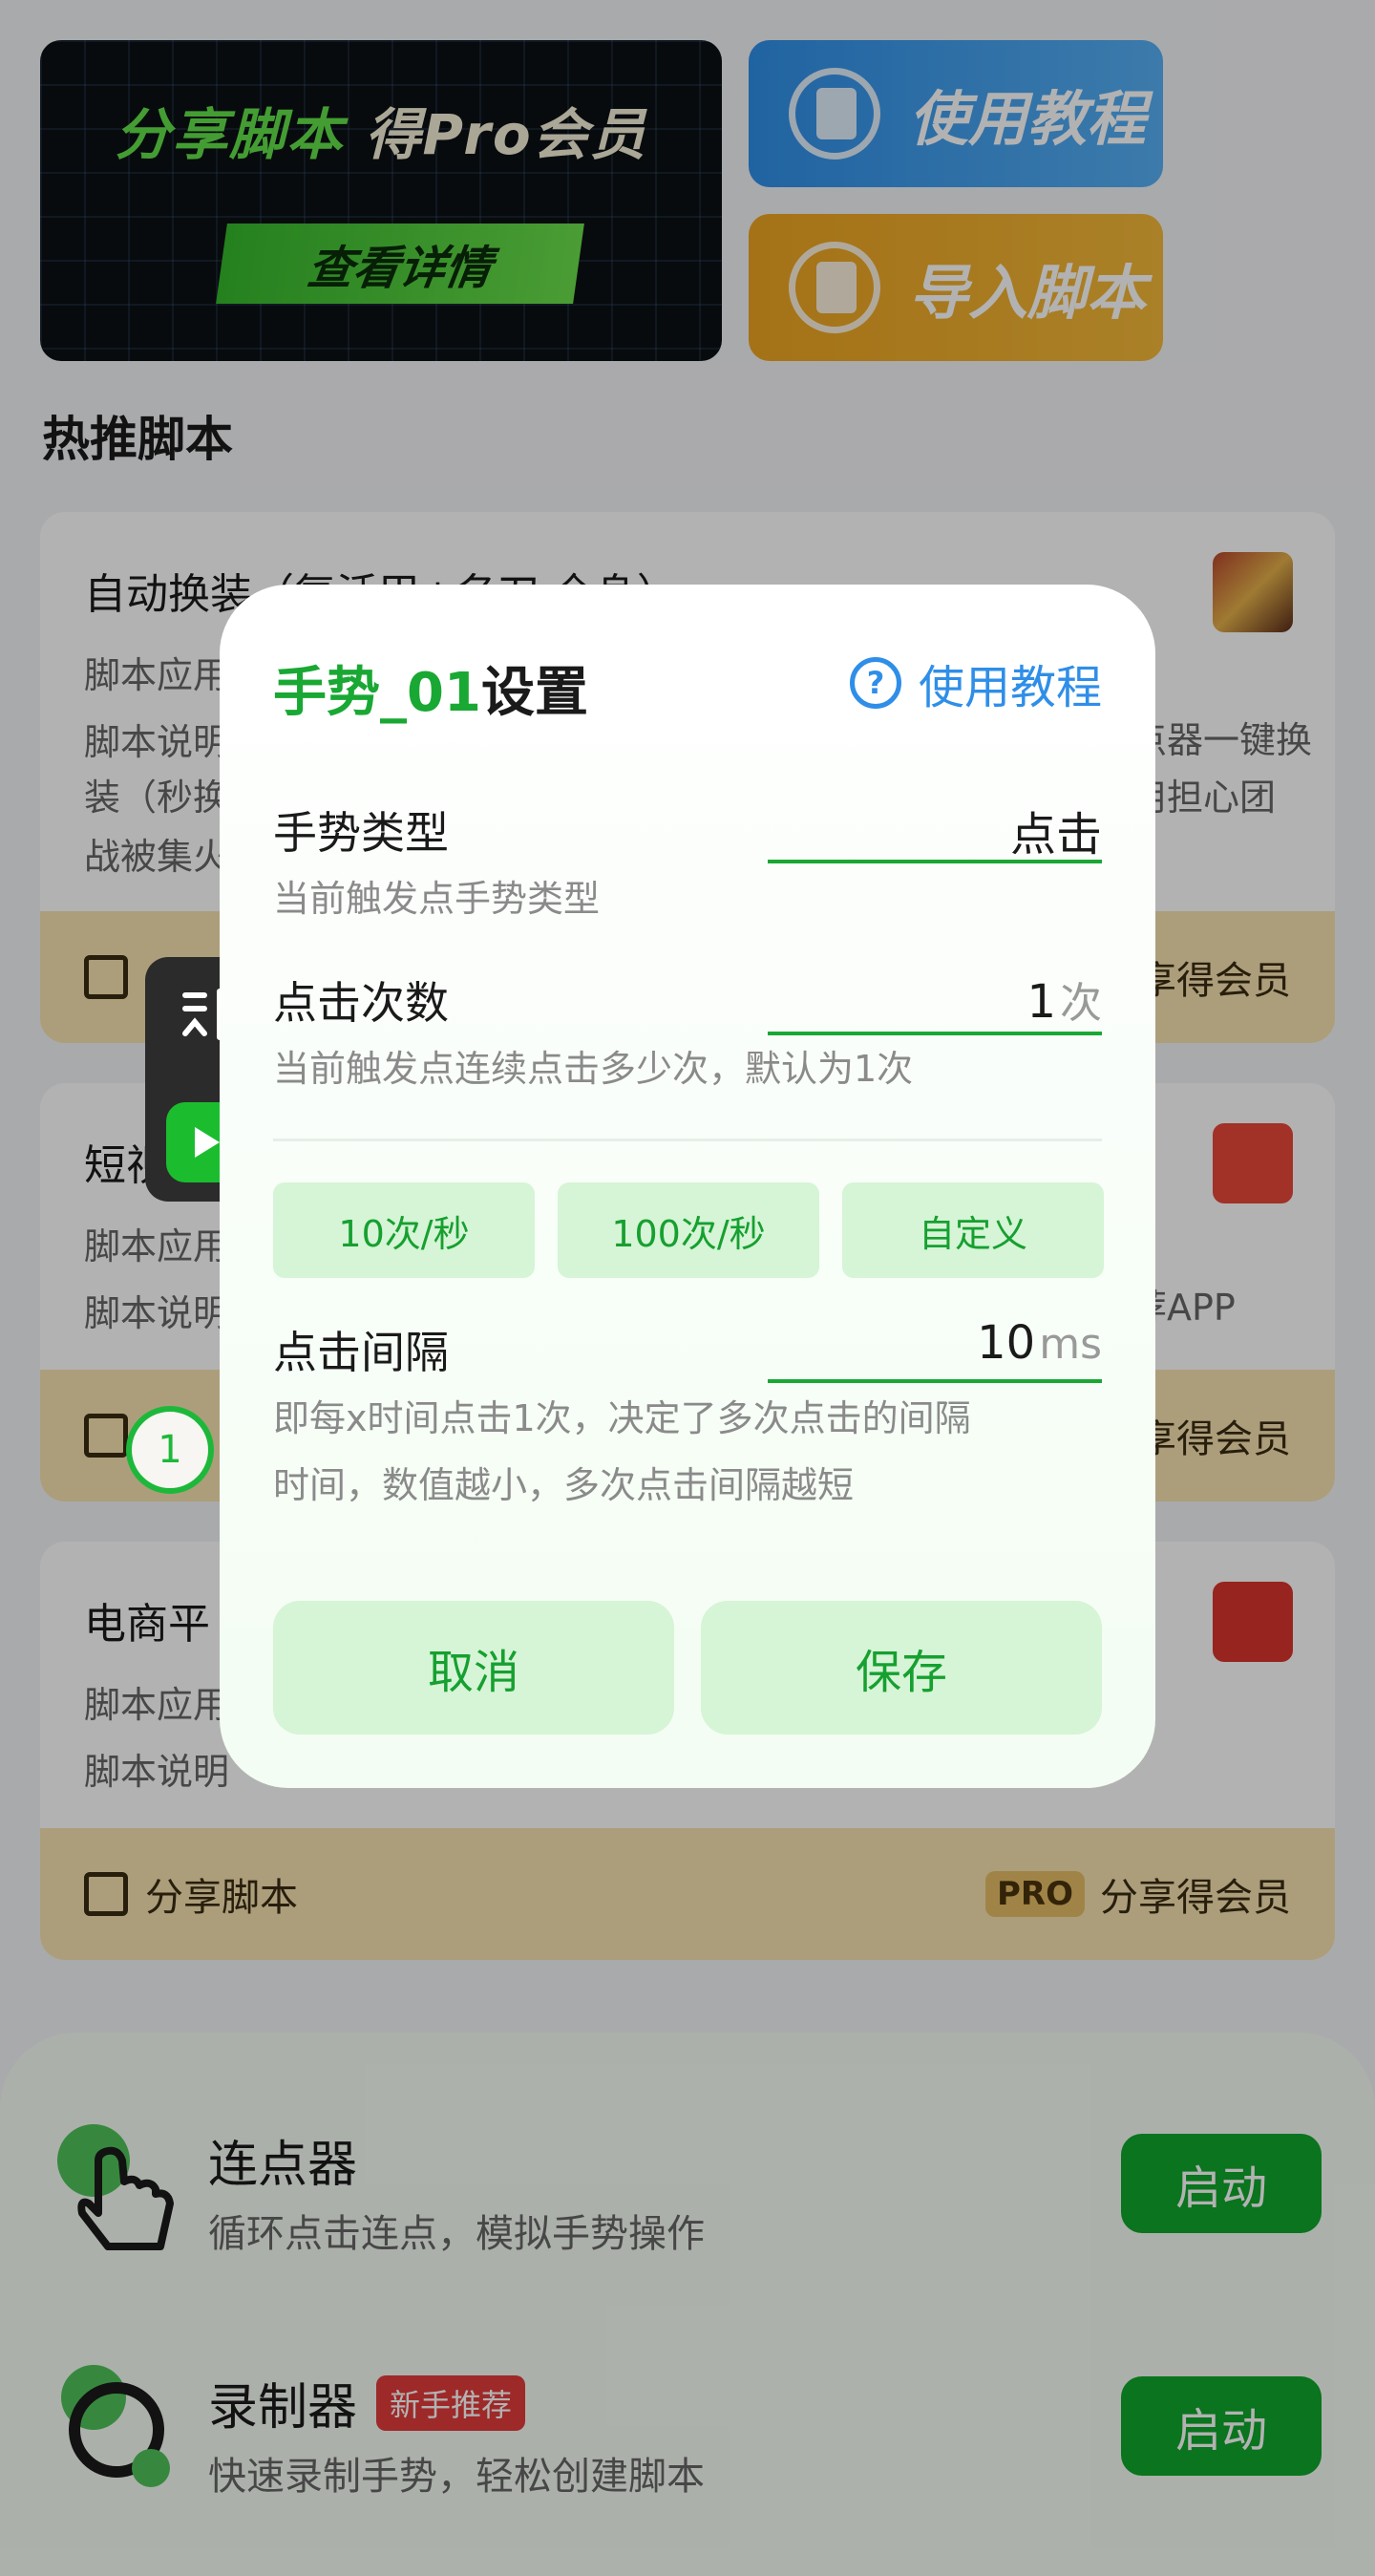  Describe the element at coordinates (404, 1230) in the screenshot. I see `preset-10-per-sec-button: 10次/秒` at that location.